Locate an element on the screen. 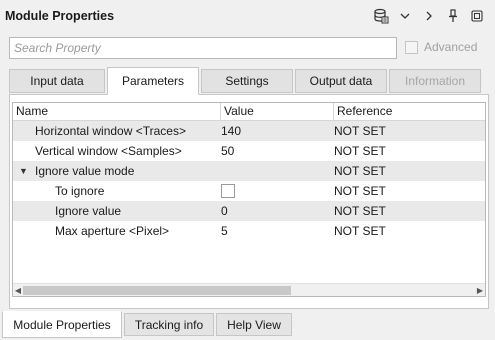 The image size is (495, 340). tab-label: Module Properties is located at coordinates (62, 324).